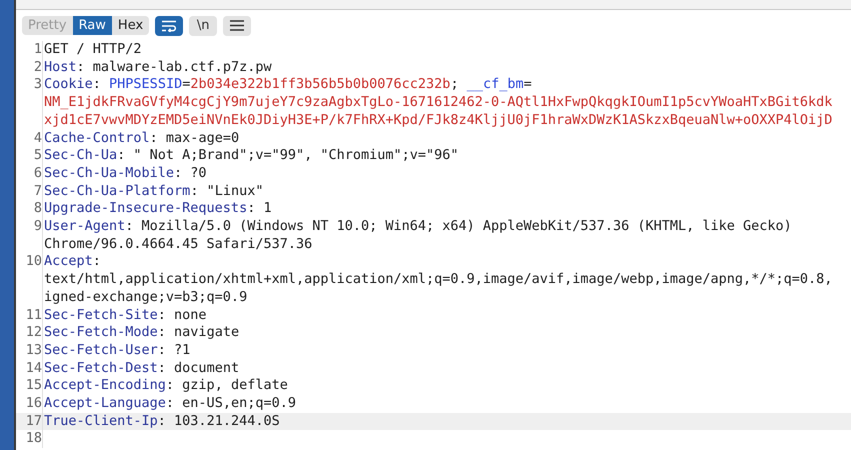  What do you see at coordinates (34, 369) in the screenshot?
I see `line-number: 14` at bounding box center [34, 369].